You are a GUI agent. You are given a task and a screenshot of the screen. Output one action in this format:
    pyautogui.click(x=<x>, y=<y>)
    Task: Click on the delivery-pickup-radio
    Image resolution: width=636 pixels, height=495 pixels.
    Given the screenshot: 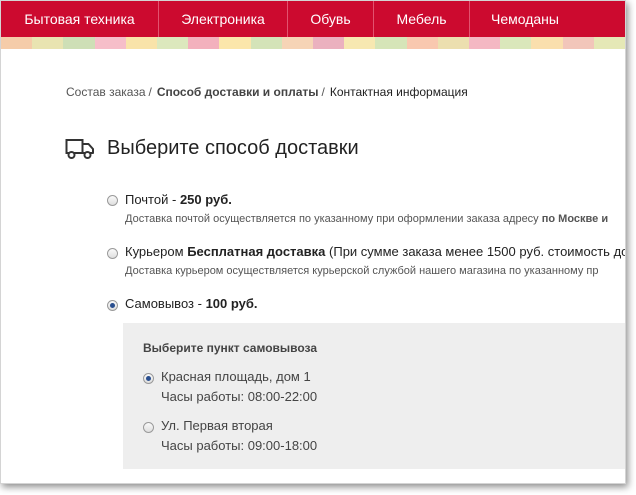 What is the action you would take?
    pyautogui.click(x=112, y=305)
    